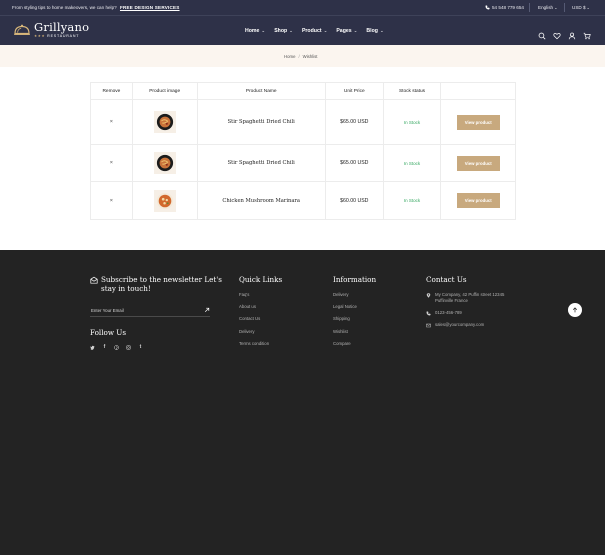  What do you see at coordinates (260, 294) in the screenshot?
I see `footer-link-faqs: Faq's` at bounding box center [260, 294].